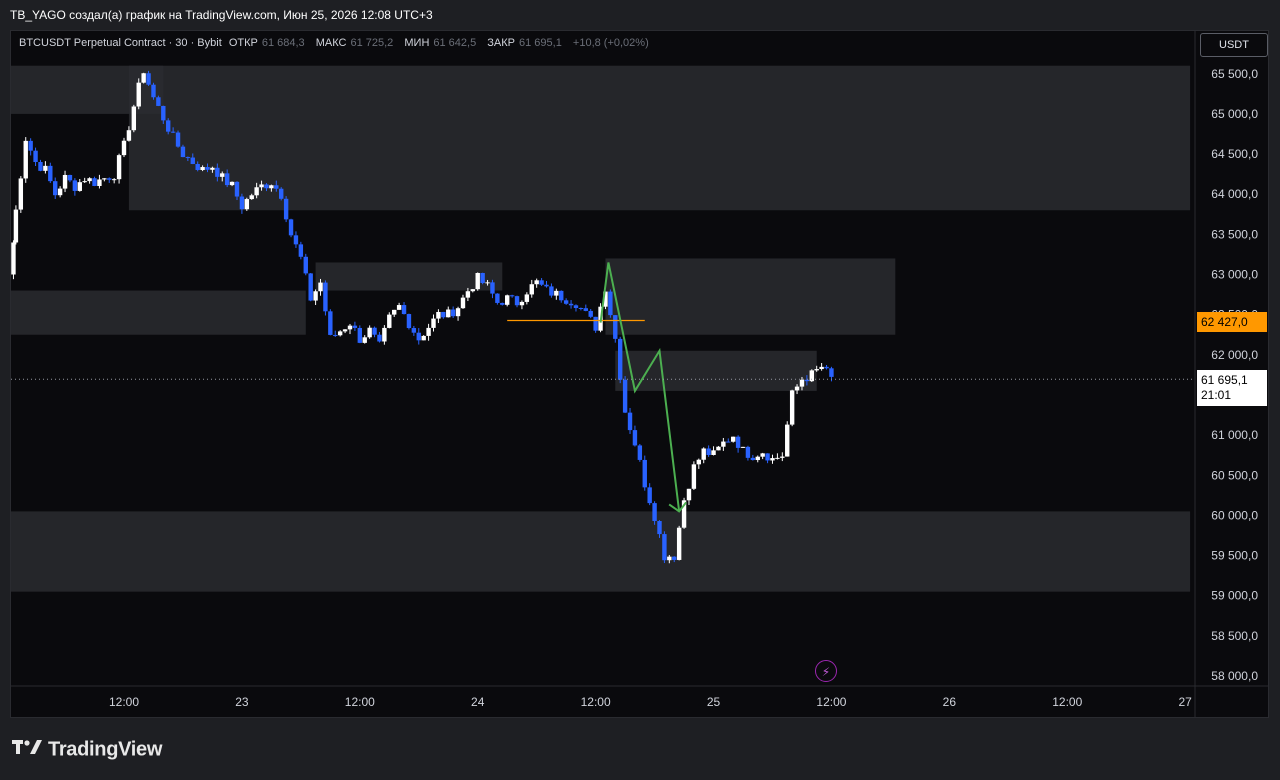 The image size is (1280, 780). What do you see at coordinates (1234, 355) in the screenshot?
I see `y-tick-label: 62 000,0` at bounding box center [1234, 355].